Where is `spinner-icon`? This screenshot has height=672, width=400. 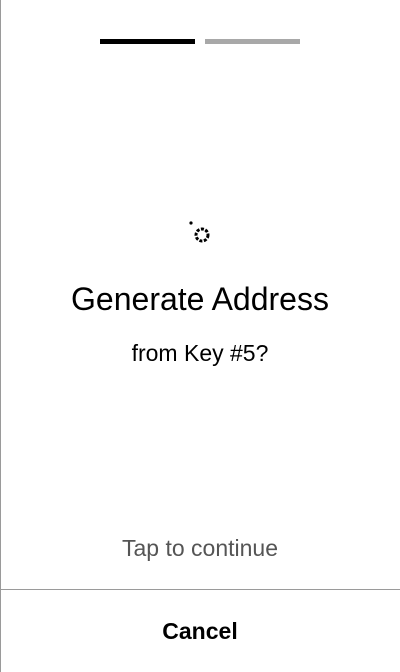 spinner-icon is located at coordinates (201, 233).